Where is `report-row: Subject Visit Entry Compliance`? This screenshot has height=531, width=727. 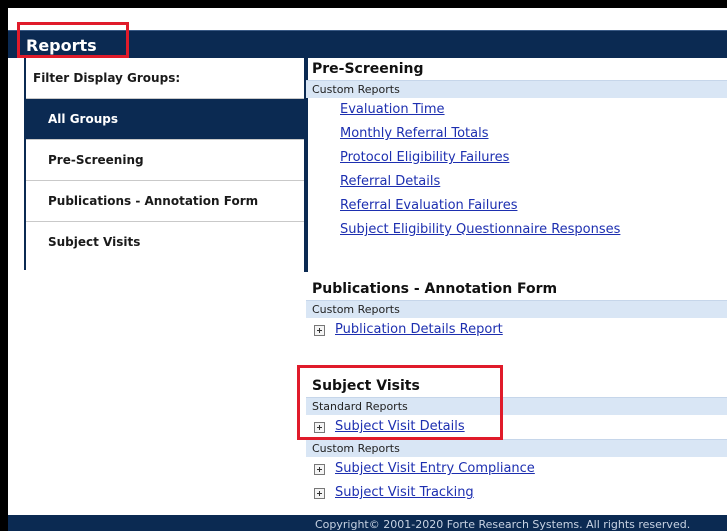 report-row: Subject Visit Entry Compliance is located at coordinates (516, 469).